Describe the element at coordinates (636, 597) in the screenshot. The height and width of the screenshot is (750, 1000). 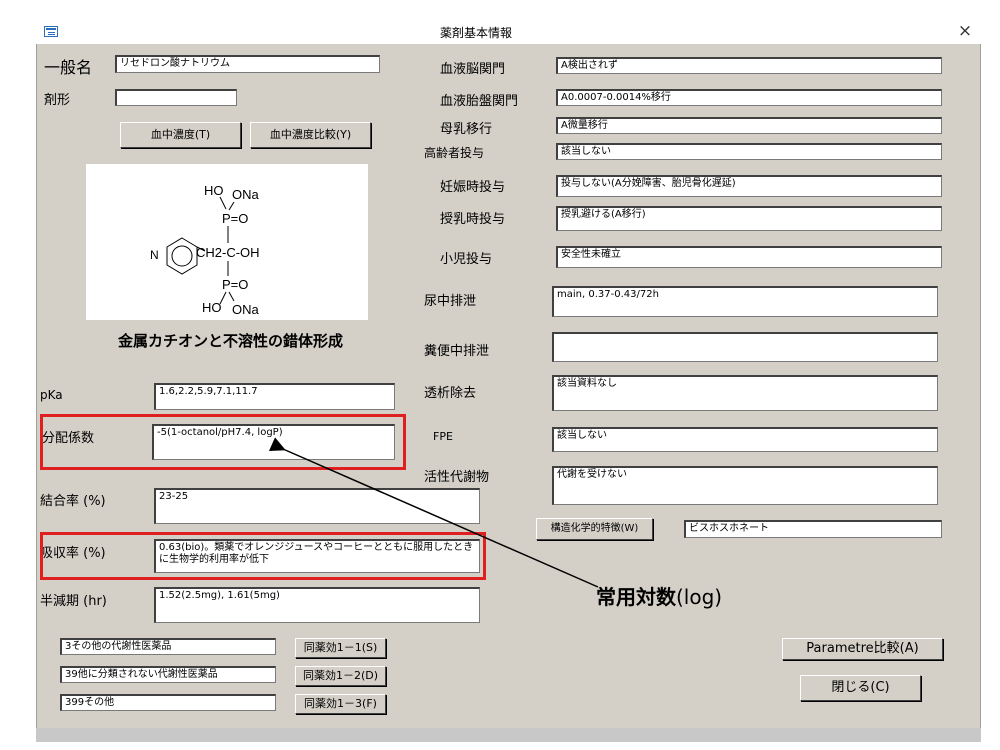
I see `annotation-main: 常用対数` at that location.